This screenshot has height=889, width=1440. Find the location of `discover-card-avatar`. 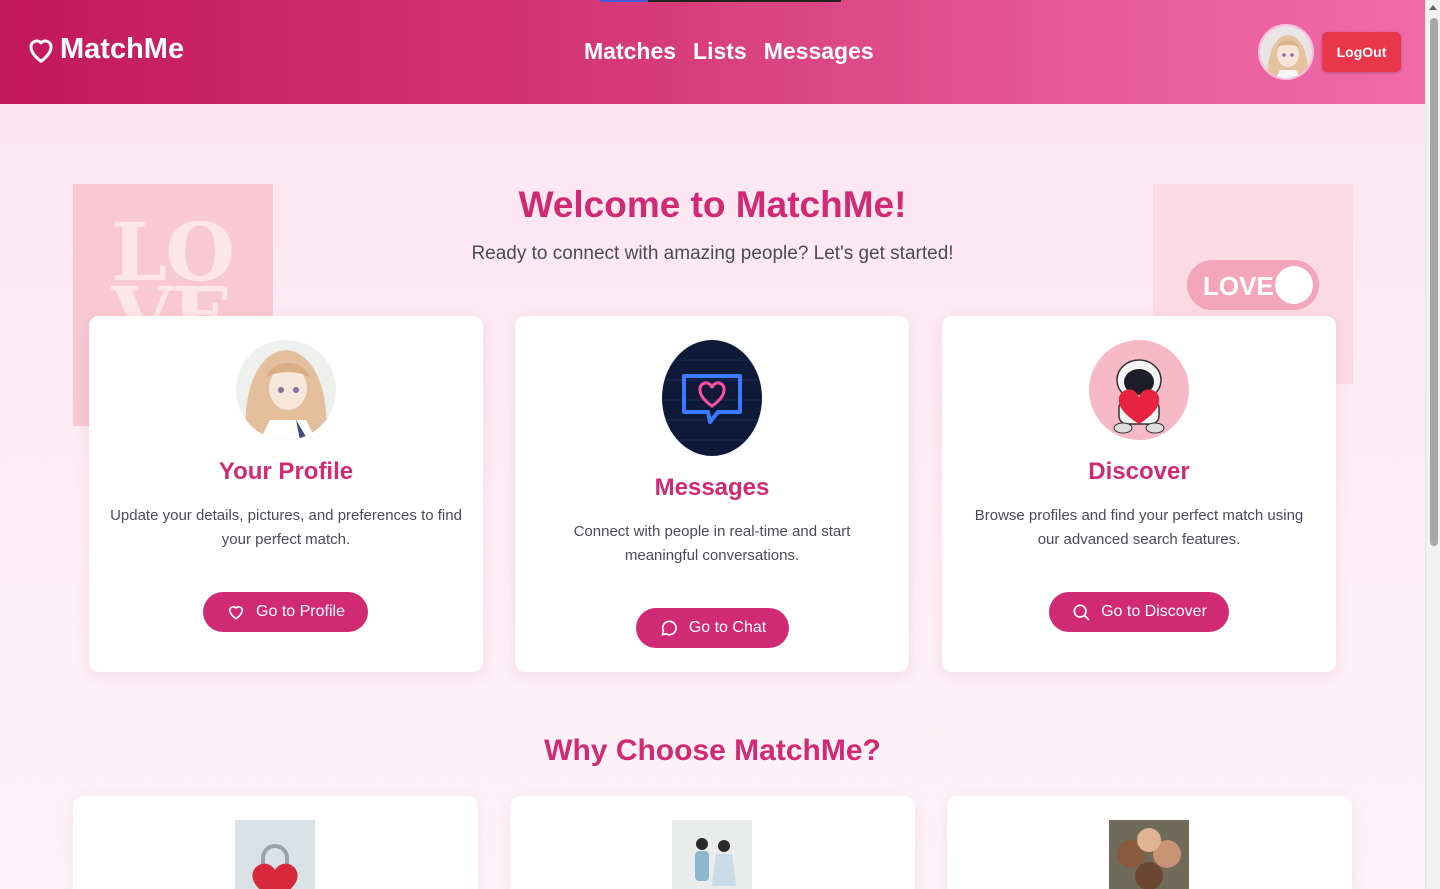

discover-card-avatar is located at coordinates (1139, 390).